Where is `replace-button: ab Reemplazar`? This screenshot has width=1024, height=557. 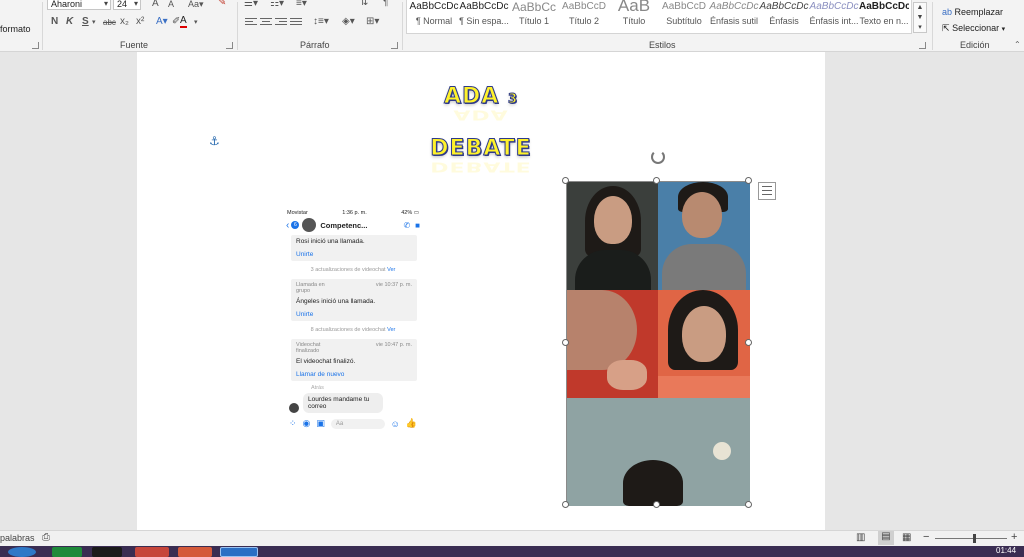 replace-button: ab Reemplazar is located at coordinates (972, 12).